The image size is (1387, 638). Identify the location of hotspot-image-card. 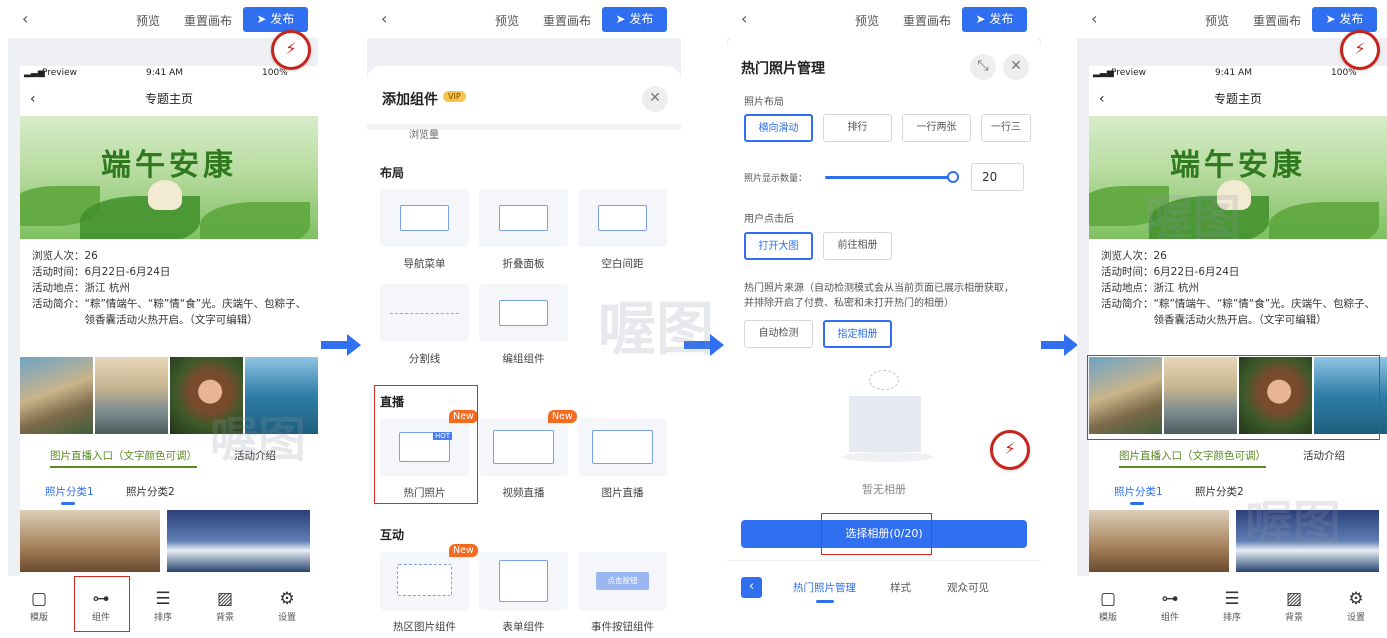
(424, 581).